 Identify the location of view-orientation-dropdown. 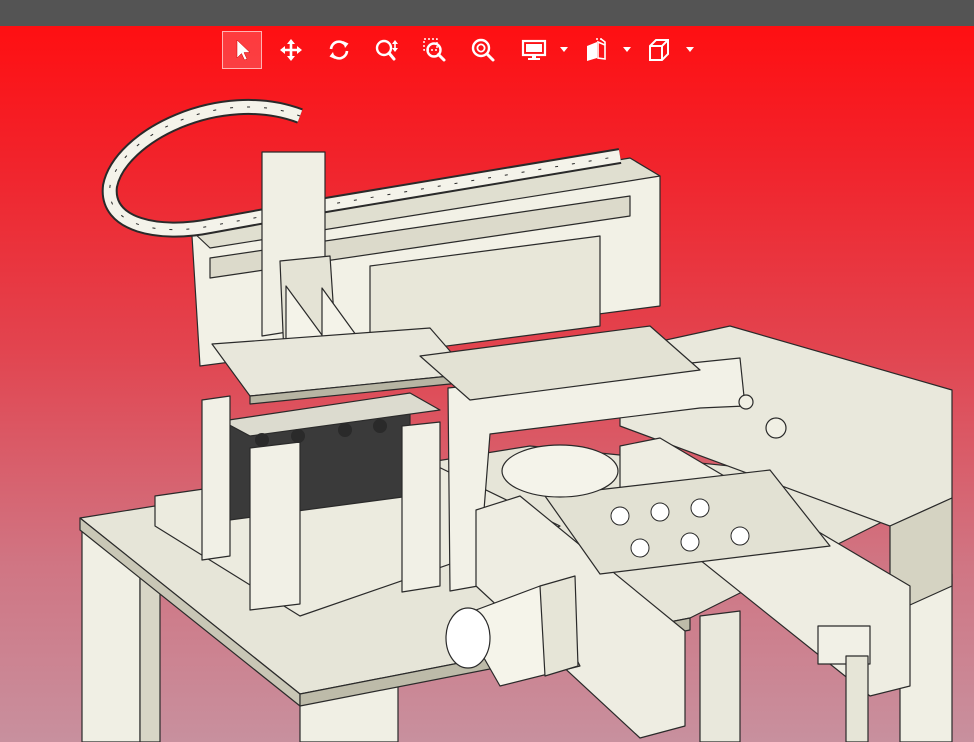
(690, 50).